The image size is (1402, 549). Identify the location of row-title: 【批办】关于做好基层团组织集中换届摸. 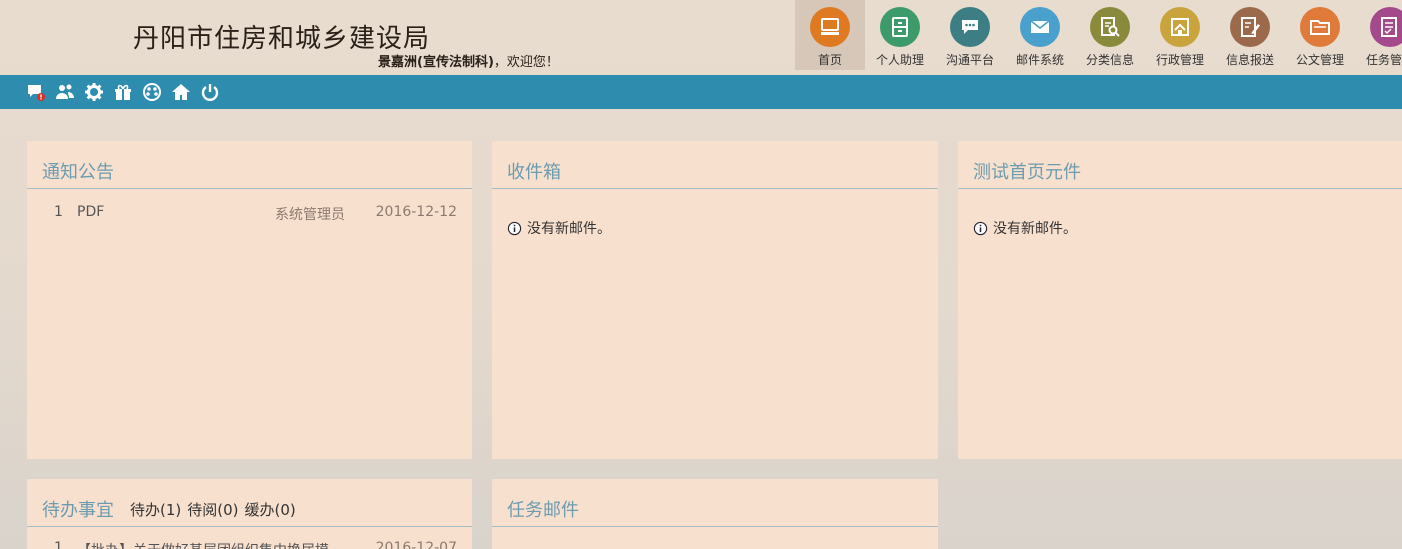
(203, 544).